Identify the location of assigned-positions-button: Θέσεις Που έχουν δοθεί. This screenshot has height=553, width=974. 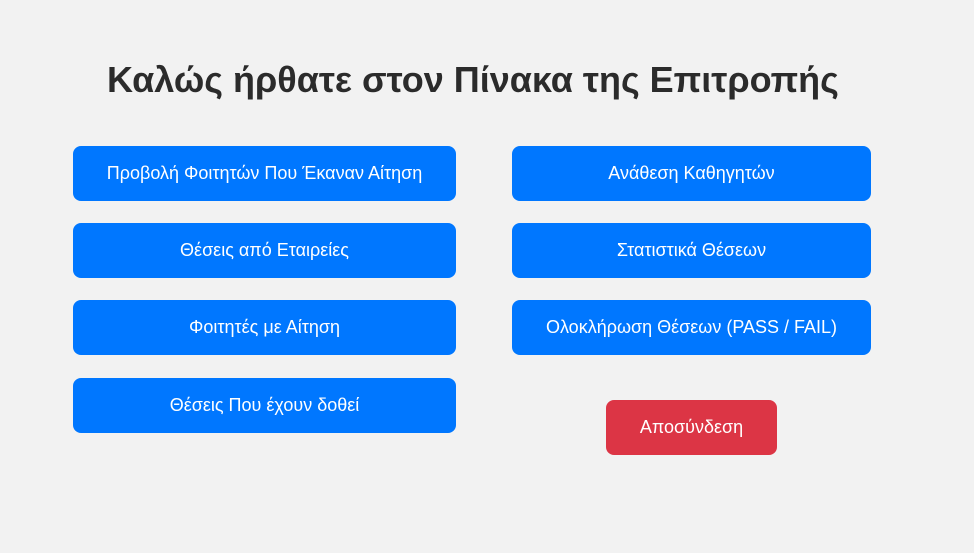
(264, 405).